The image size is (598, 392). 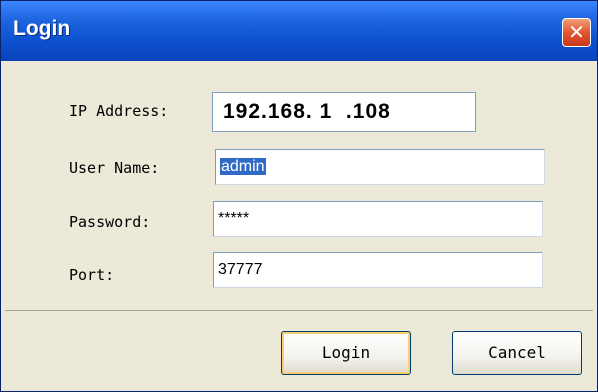 I want to click on cancel-button: Cancel, so click(x=517, y=353).